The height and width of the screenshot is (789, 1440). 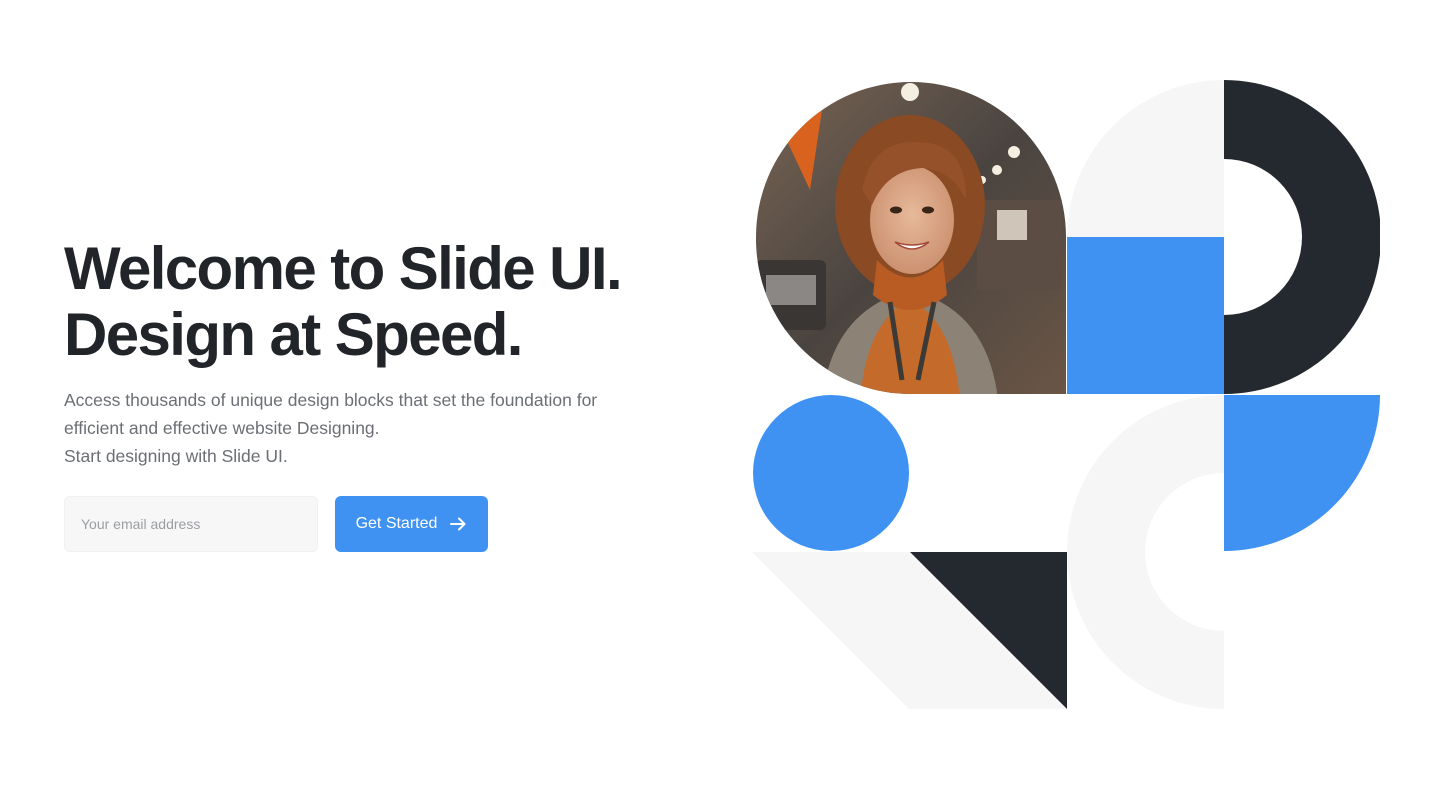 I want to click on blue-quarter-circle, so click(x=1302, y=473).